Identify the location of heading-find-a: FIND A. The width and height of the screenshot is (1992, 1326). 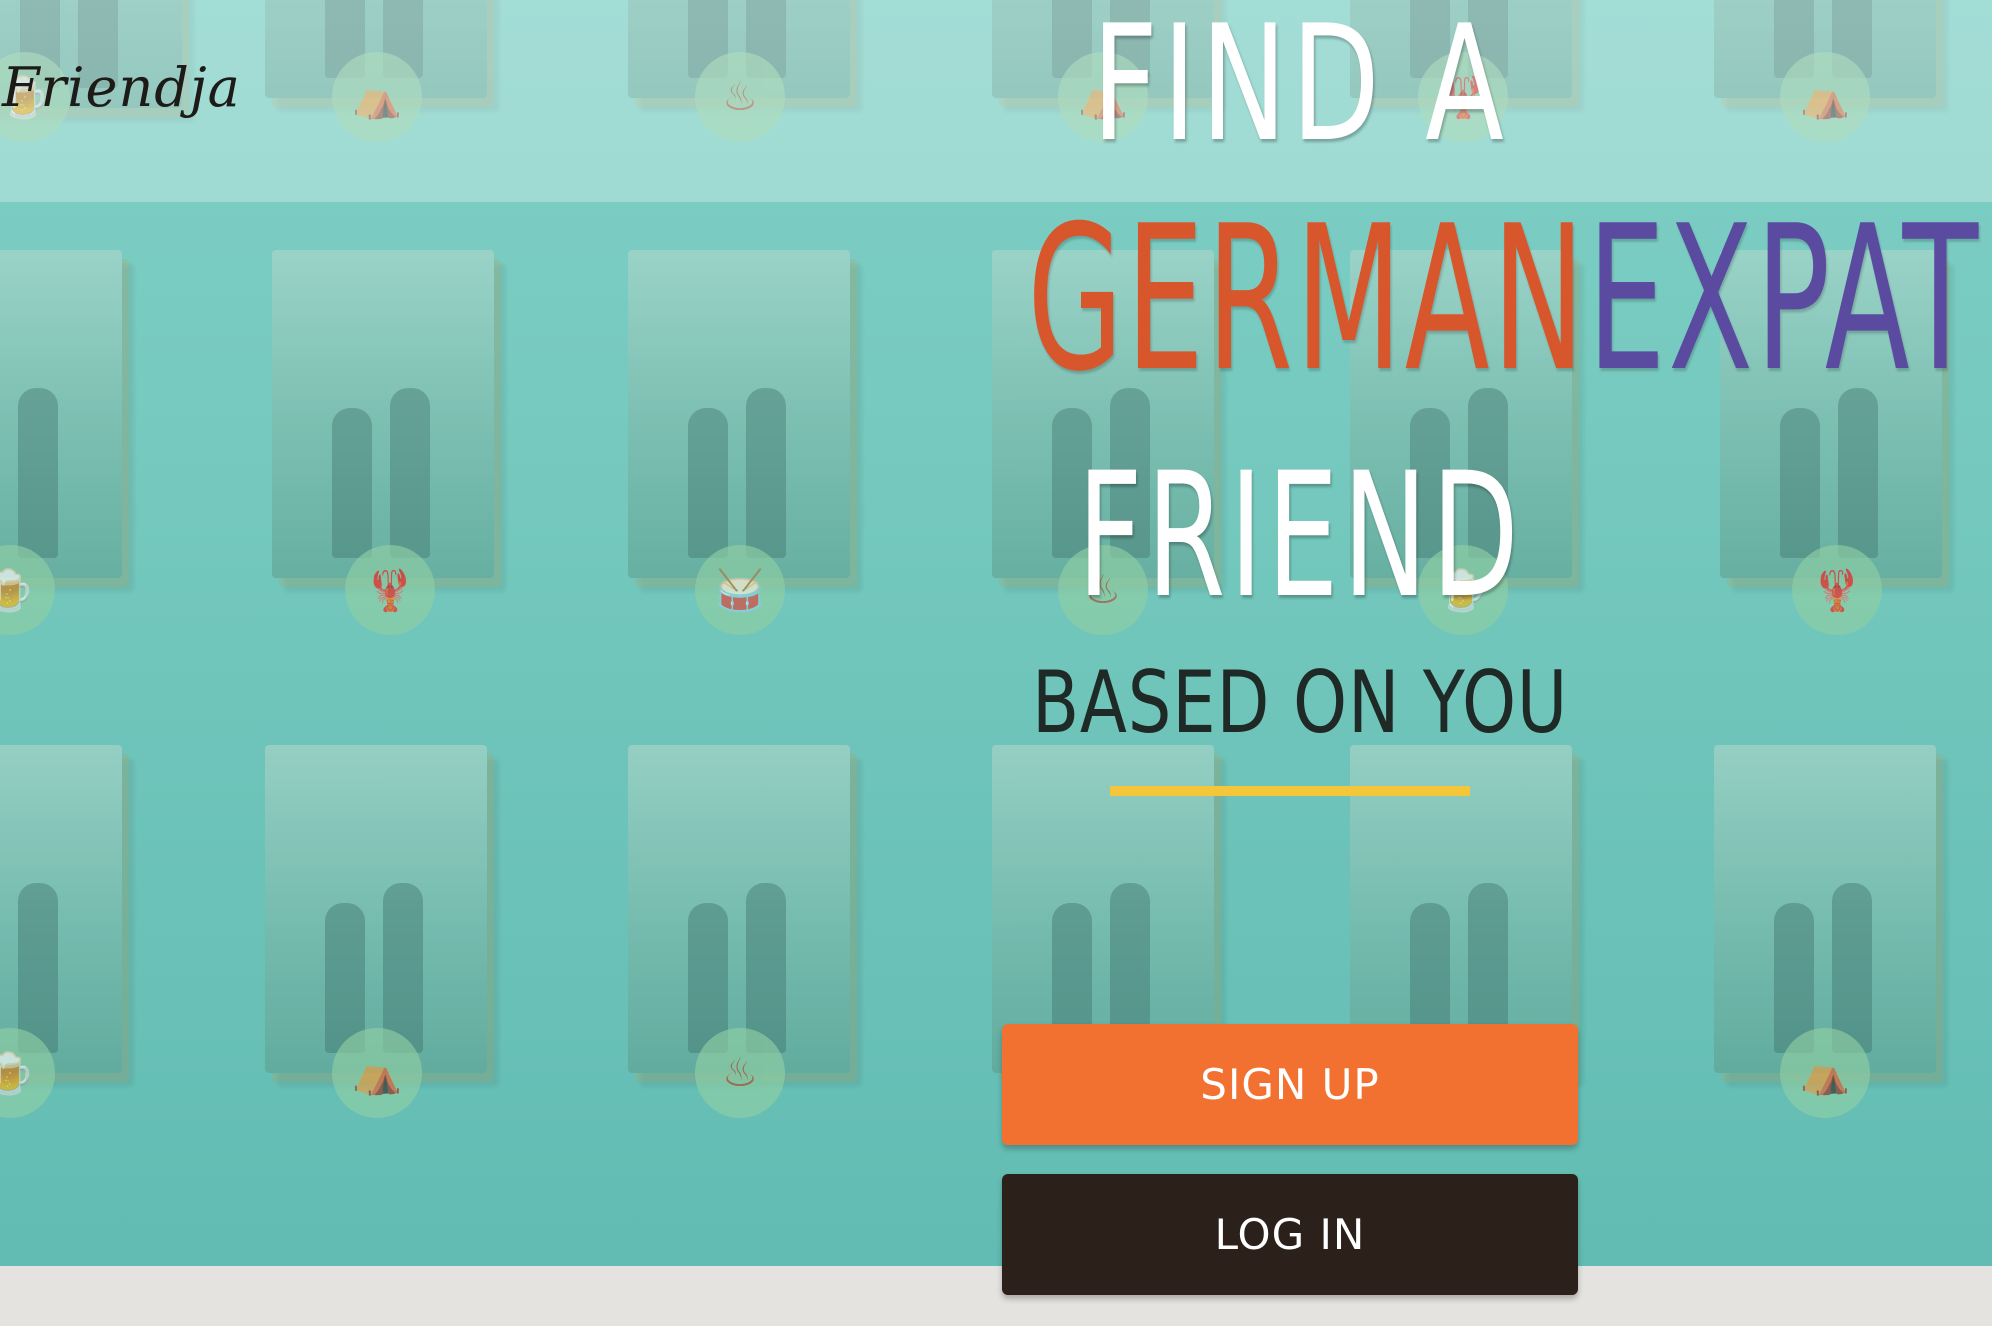
(1300, 88).